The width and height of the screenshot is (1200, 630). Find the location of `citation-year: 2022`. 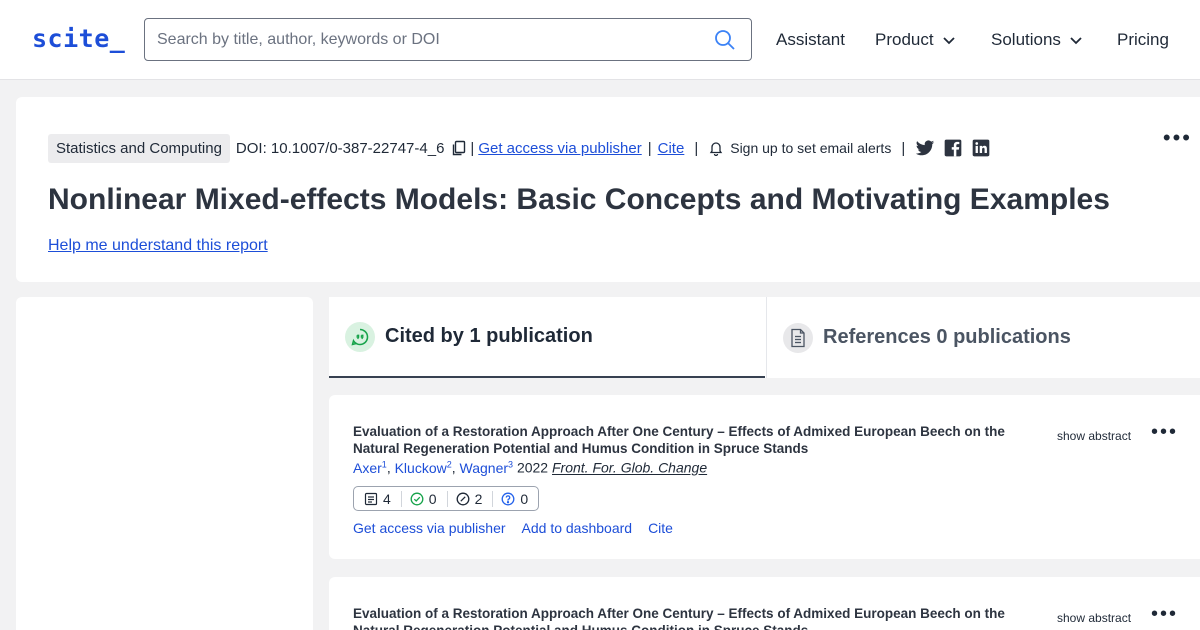

citation-year: 2022 is located at coordinates (532, 467).